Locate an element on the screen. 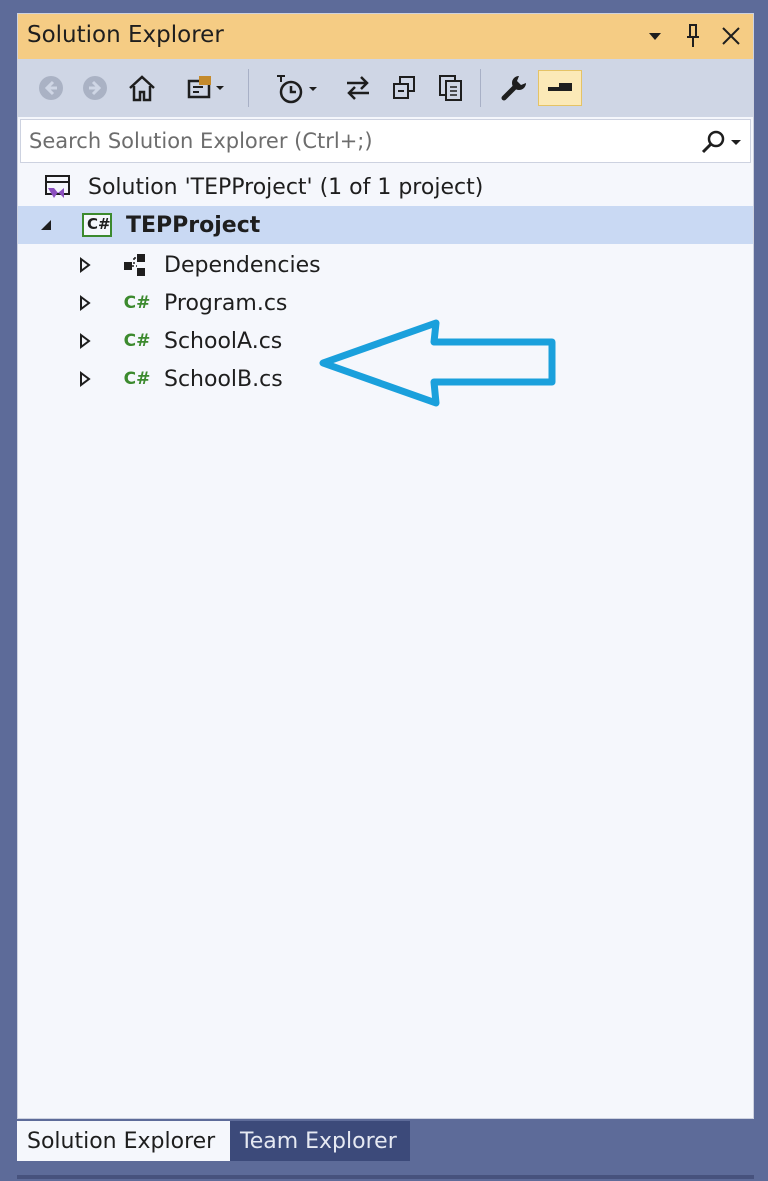 This screenshot has height=1181, width=768. back-arrow-icon is located at coordinates (51, 88).